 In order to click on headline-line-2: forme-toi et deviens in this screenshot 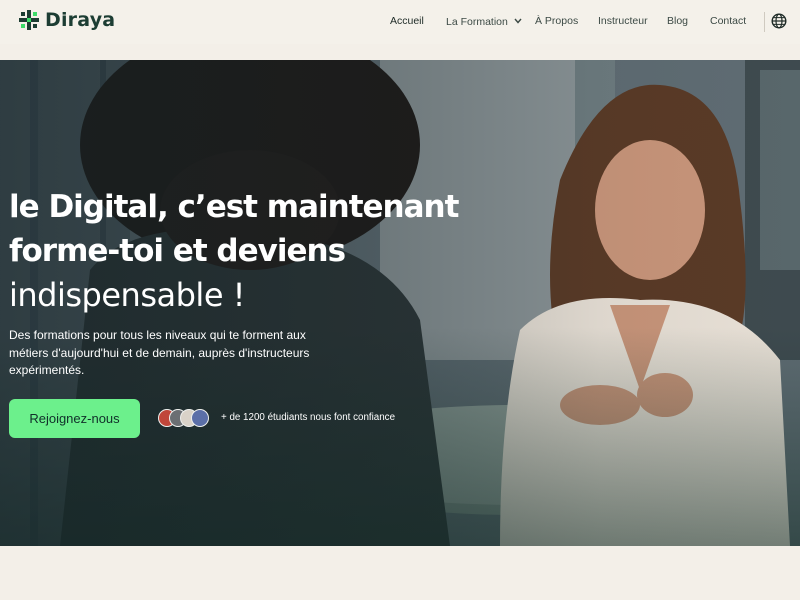, I will do `click(177, 251)`.